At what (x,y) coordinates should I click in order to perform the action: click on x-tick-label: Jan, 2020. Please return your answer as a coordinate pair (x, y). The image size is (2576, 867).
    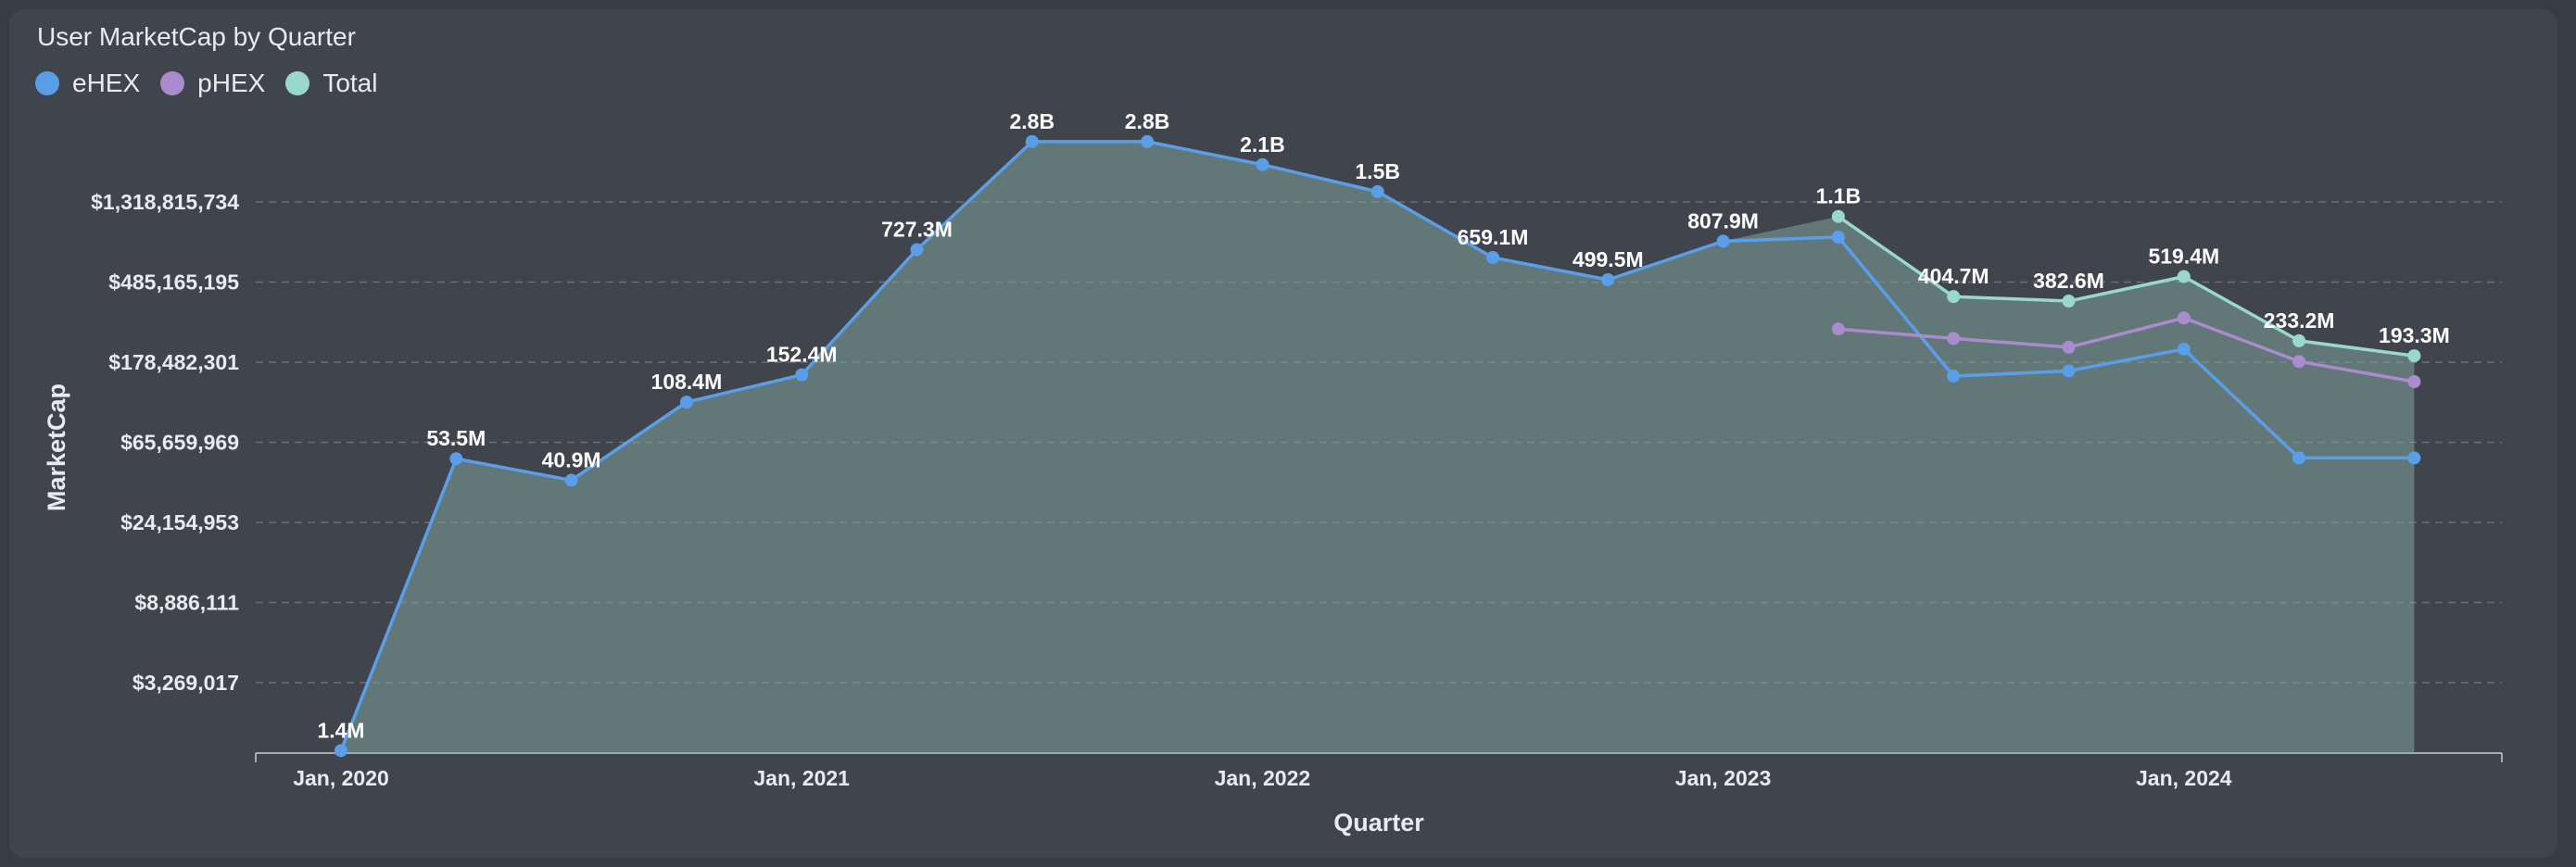
    Looking at the image, I should click on (341, 778).